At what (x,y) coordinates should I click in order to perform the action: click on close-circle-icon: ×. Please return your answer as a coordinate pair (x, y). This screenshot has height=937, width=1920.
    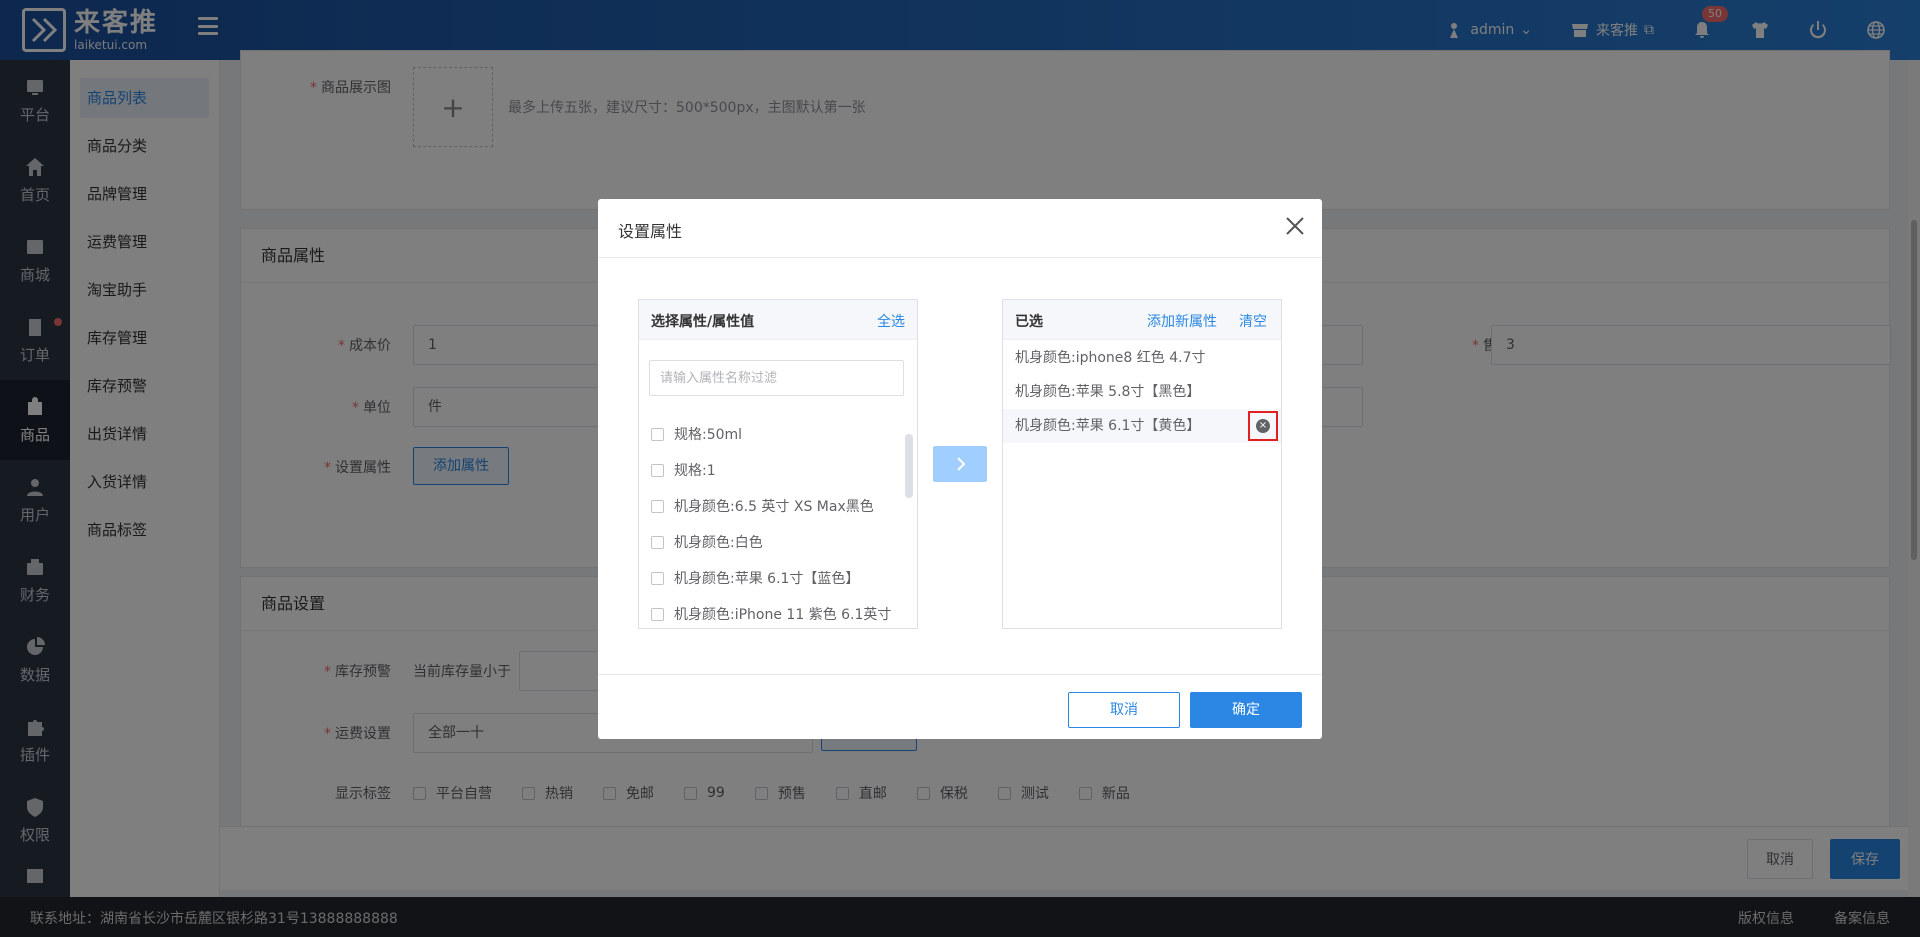
    Looking at the image, I should click on (1263, 426).